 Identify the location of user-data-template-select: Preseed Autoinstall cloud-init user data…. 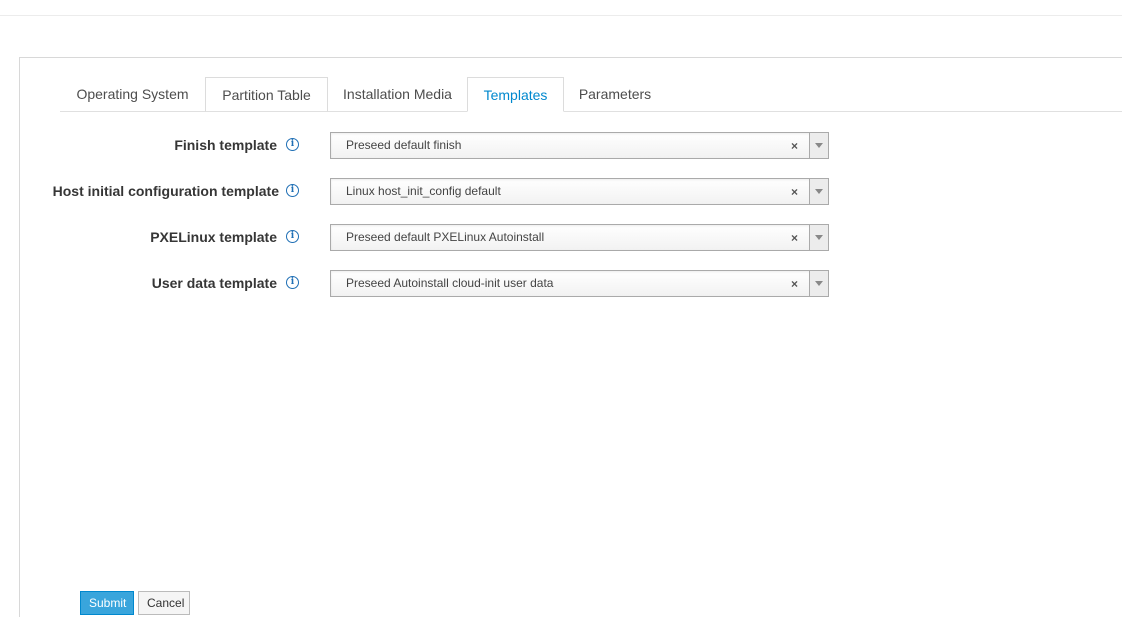
(579, 283).